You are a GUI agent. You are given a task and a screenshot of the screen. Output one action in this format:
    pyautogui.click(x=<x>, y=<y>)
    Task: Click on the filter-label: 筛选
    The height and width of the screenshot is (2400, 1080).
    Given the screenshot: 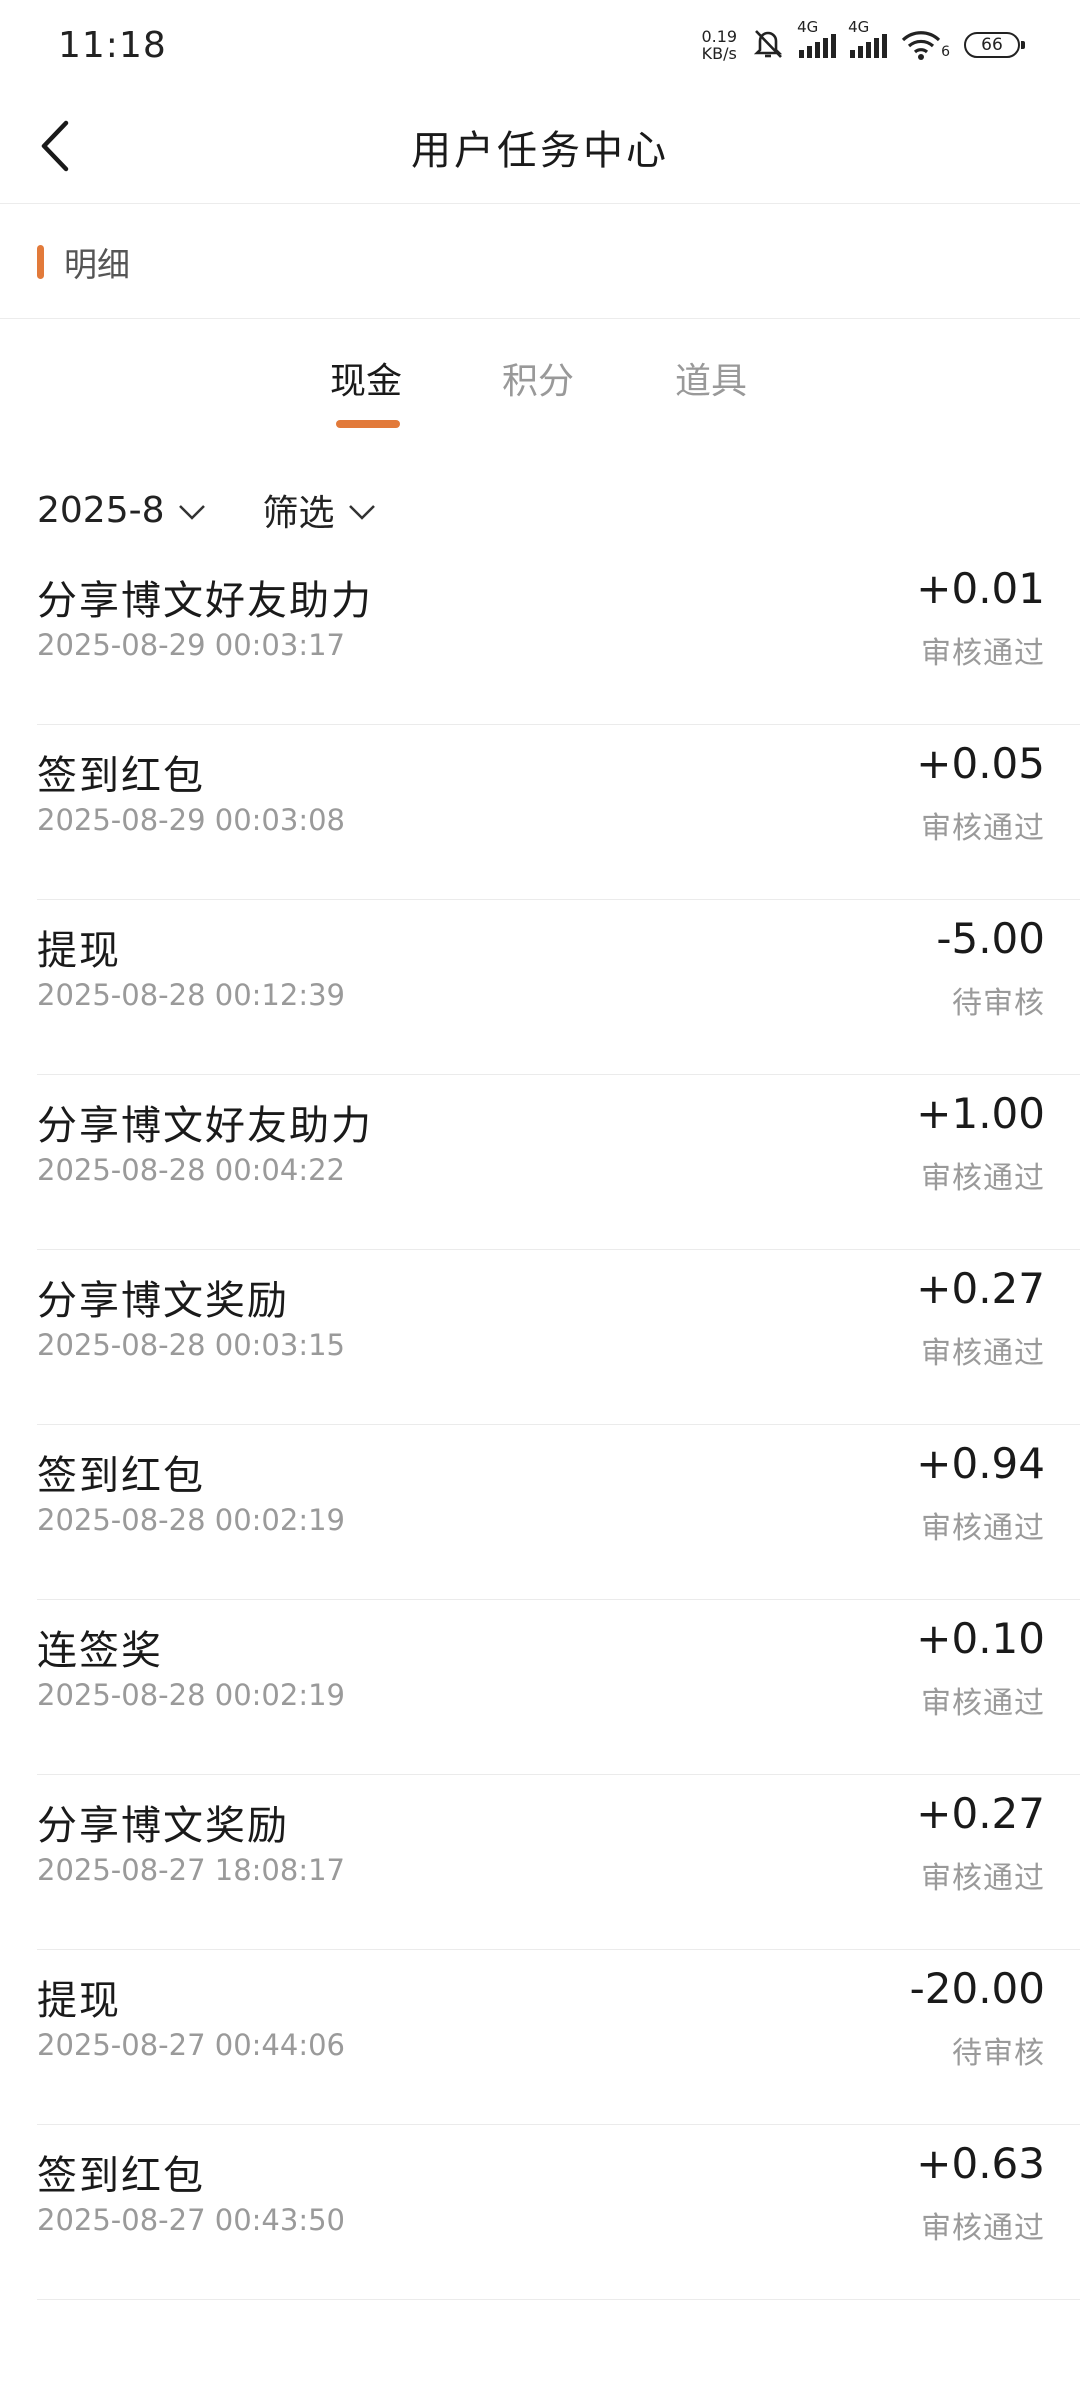 What is the action you would take?
    pyautogui.click(x=298, y=513)
    